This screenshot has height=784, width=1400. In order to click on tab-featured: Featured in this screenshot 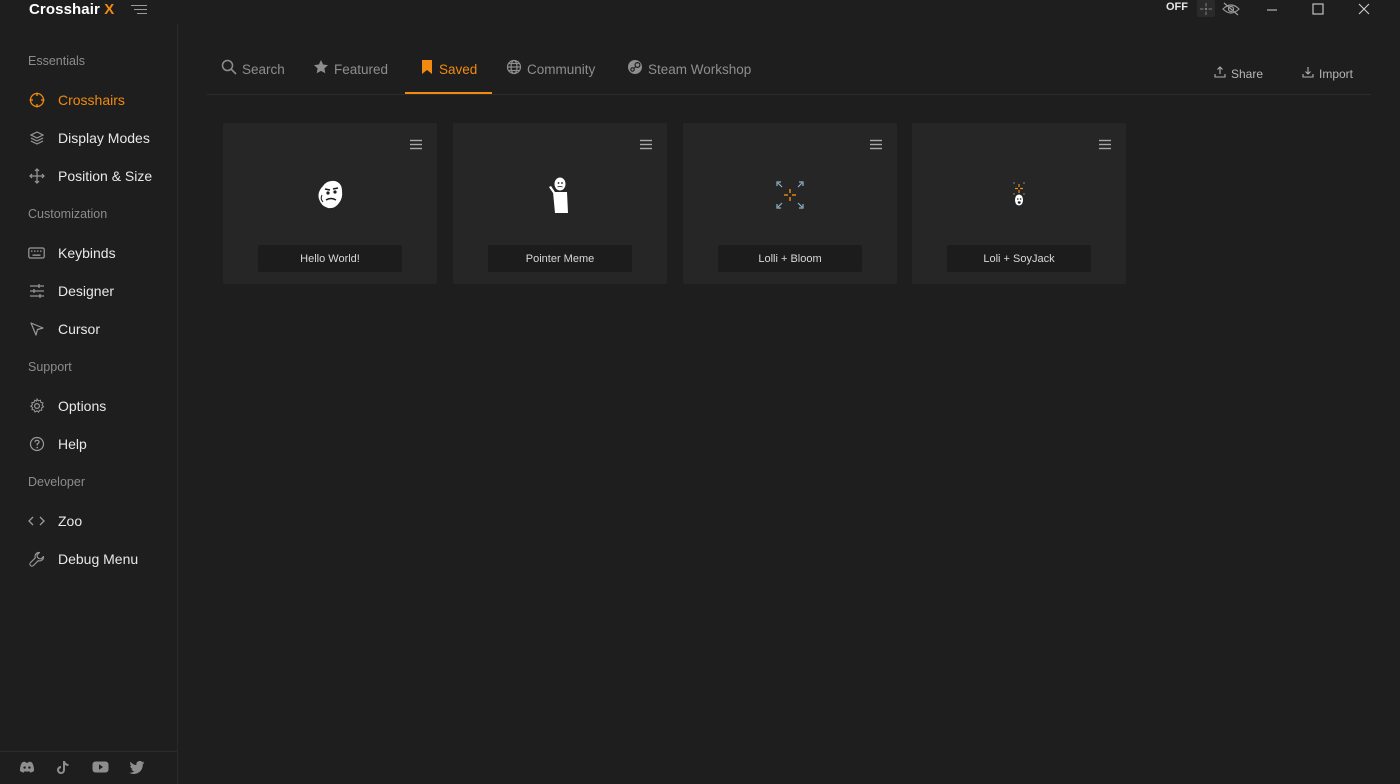, I will do `click(350, 69)`.